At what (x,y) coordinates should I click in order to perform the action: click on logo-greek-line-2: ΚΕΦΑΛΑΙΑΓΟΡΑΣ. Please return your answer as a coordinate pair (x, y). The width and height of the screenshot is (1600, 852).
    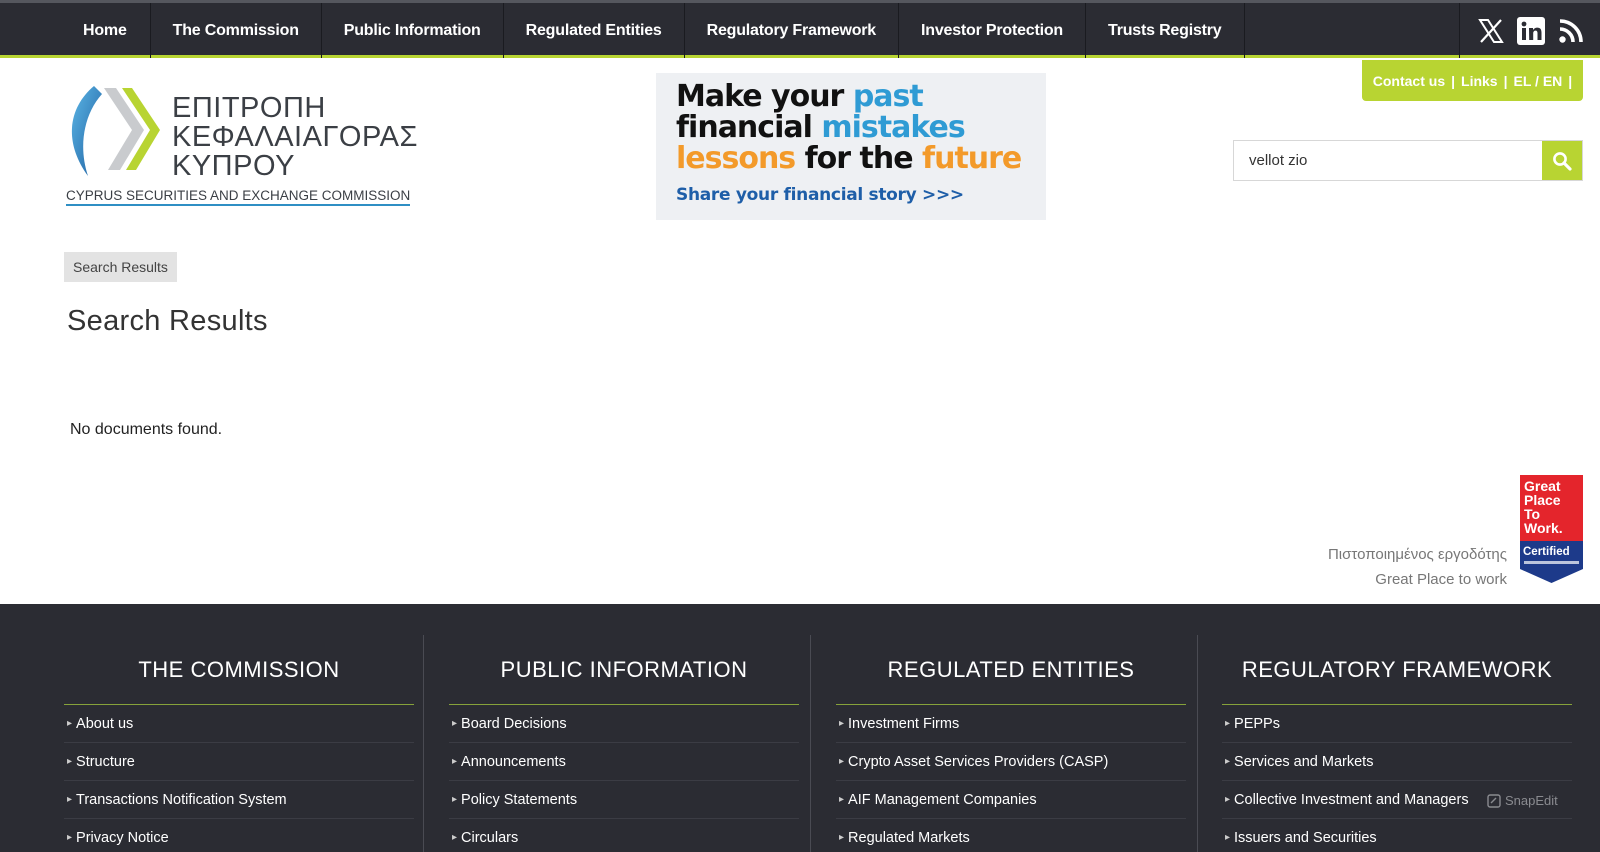
    Looking at the image, I should click on (295, 137).